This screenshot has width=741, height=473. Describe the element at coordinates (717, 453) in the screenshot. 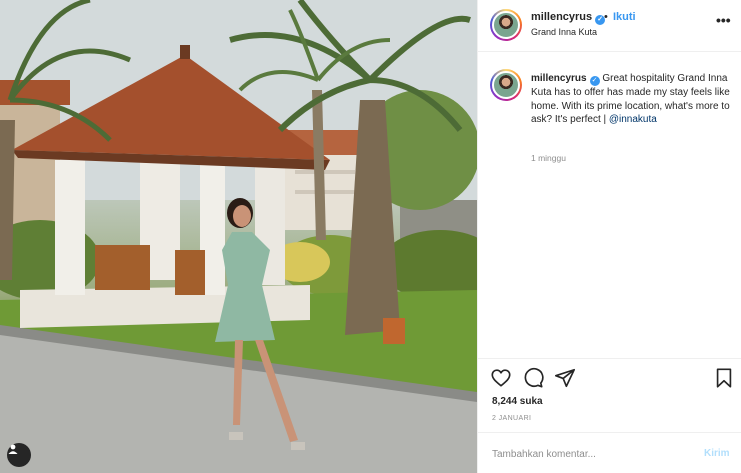

I see `send-comment-button: Kirim` at that location.